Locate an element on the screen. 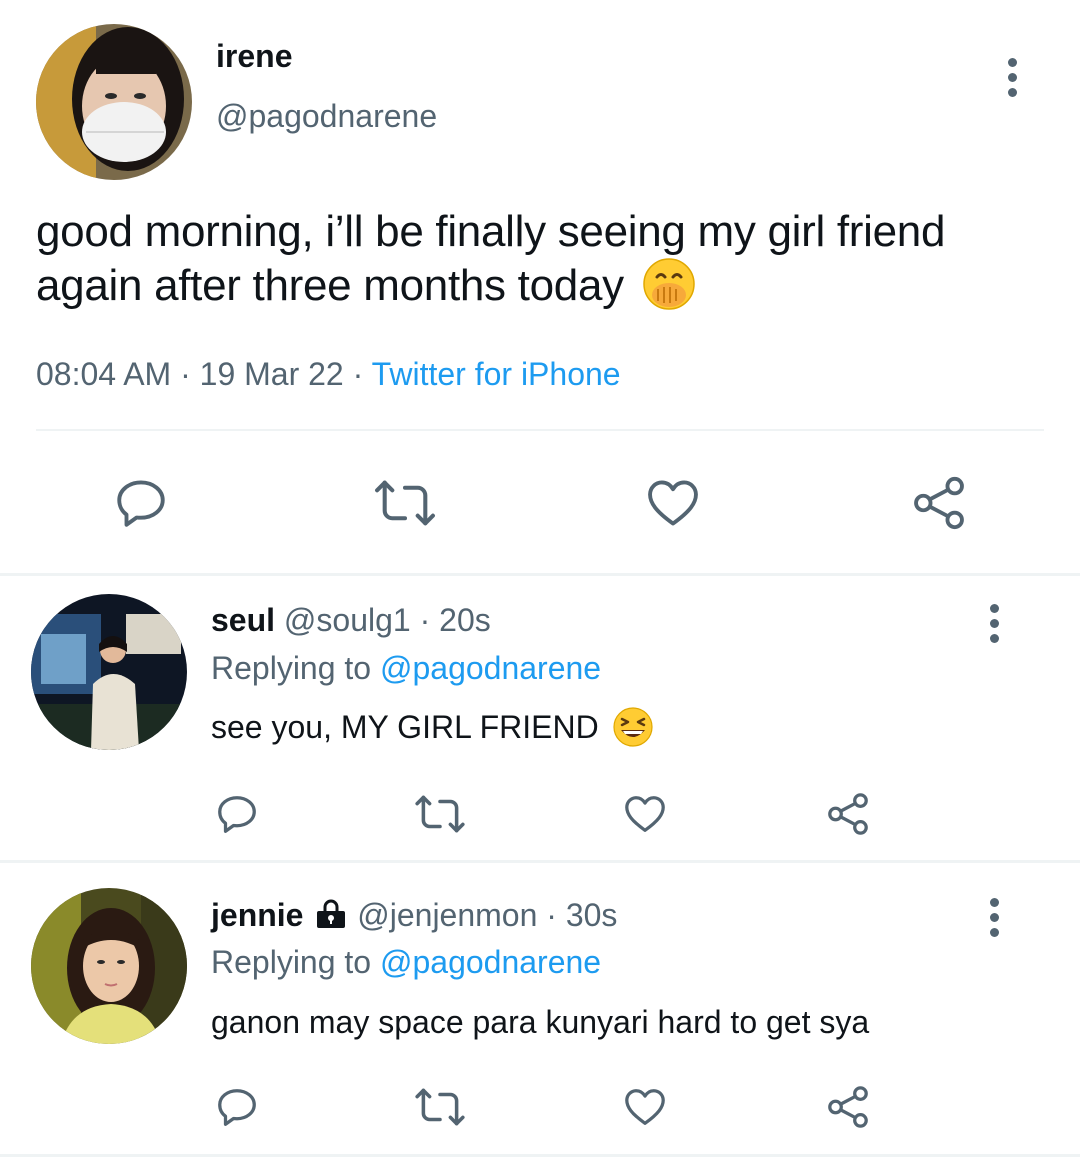 The height and width of the screenshot is (1158, 1080). display-name: irene is located at coordinates (254, 56).